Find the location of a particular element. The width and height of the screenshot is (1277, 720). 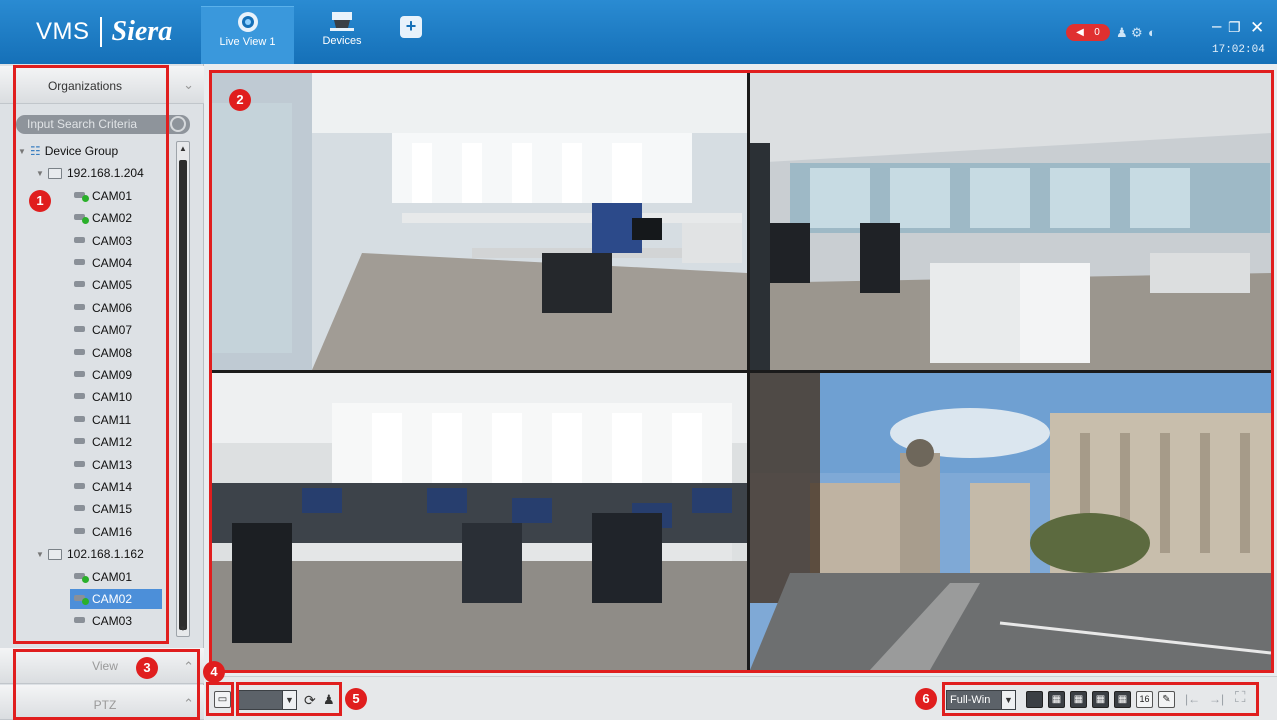

tree-camera-item: CAM14 is located at coordinates (103, 487).